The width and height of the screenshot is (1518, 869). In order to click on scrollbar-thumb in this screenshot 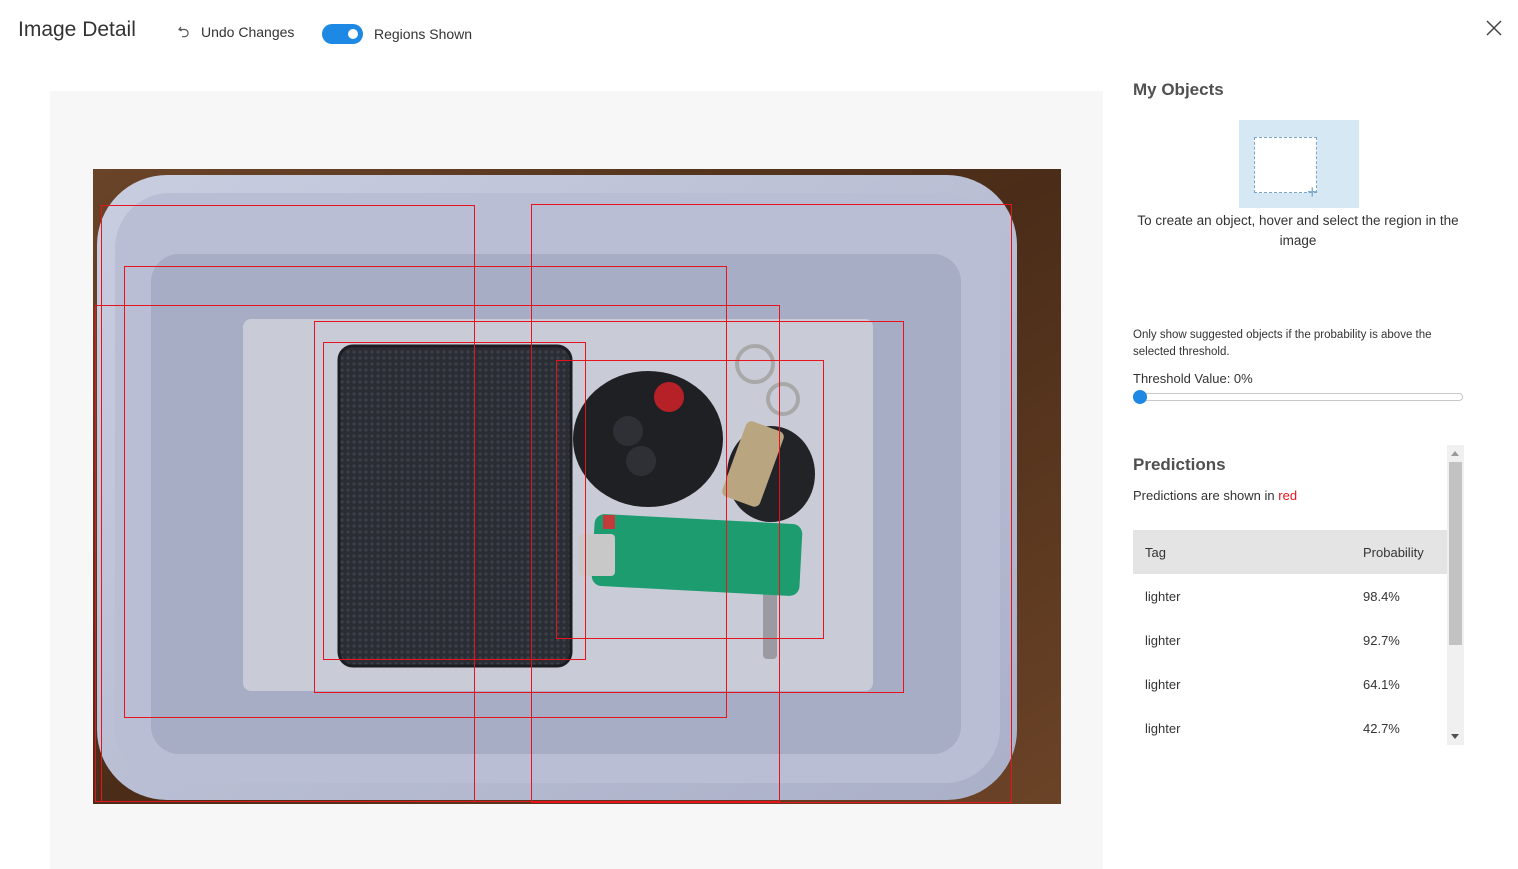, I will do `click(1455, 553)`.